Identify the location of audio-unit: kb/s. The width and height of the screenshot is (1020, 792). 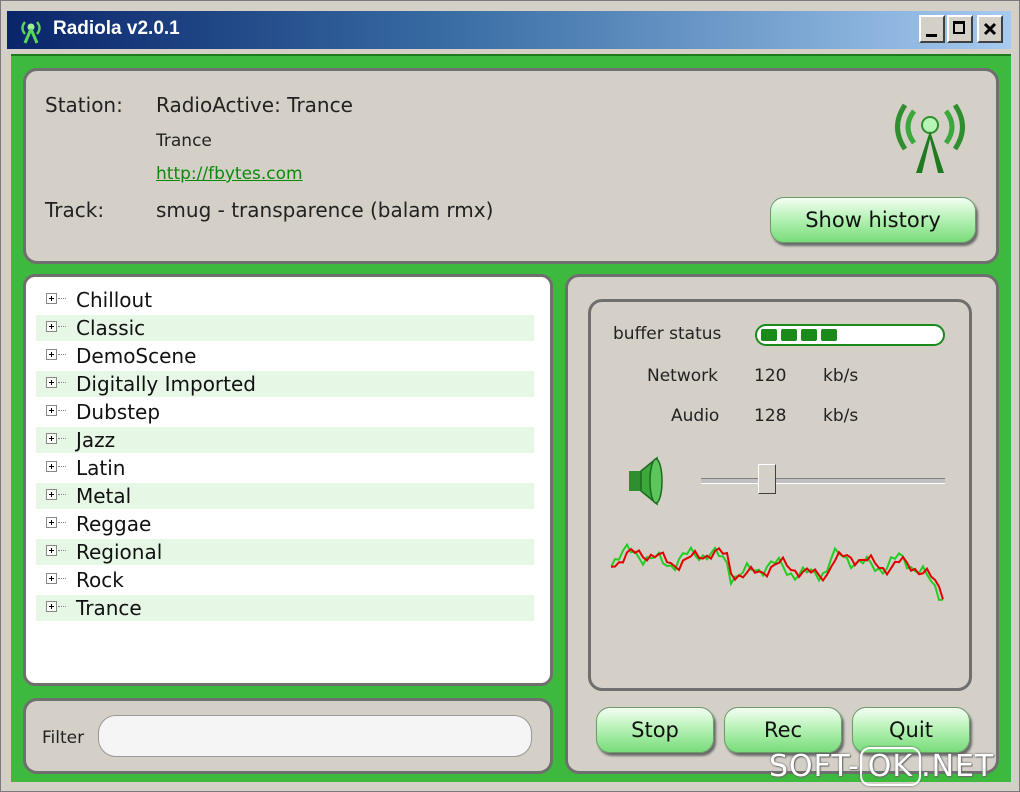
(841, 416).